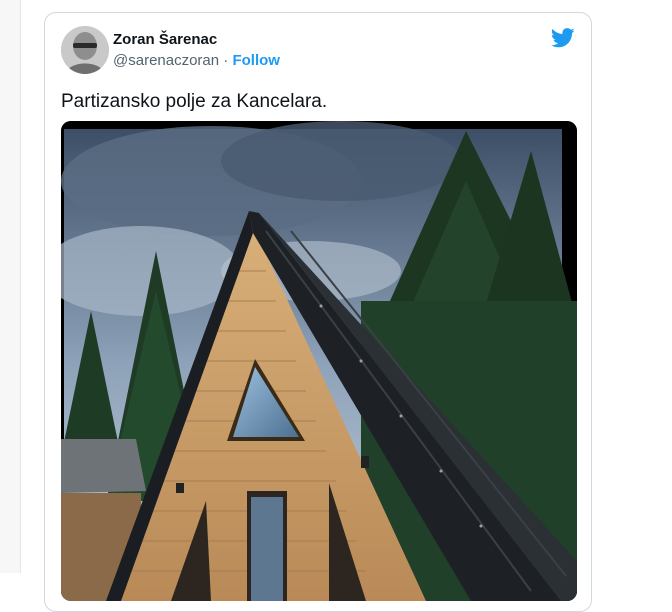 This screenshot has height=612, width=672. I want to click on page-left-gutter, so click(10, 286).